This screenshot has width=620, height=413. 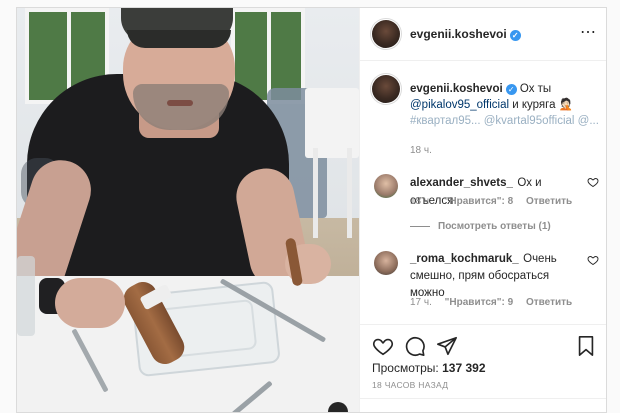 What do you see at coordinates (465, 34) in the screenshot?
I see `author-username: evgenii.koshevoi ✓` at bounding box center [465, 34].